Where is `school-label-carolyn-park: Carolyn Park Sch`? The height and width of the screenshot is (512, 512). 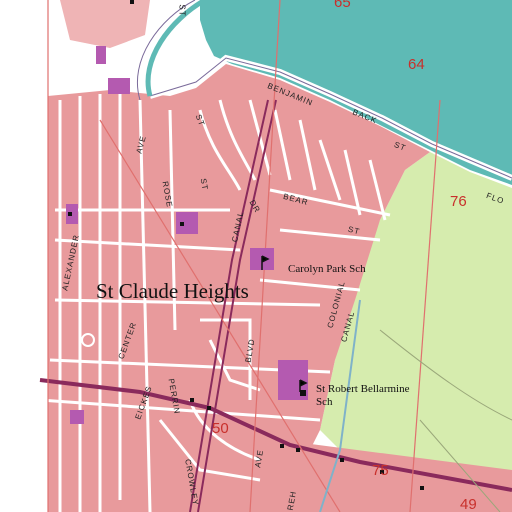 school-label-carolyn-park: Carolyn Park Sch is located at coordinates (327, 269).